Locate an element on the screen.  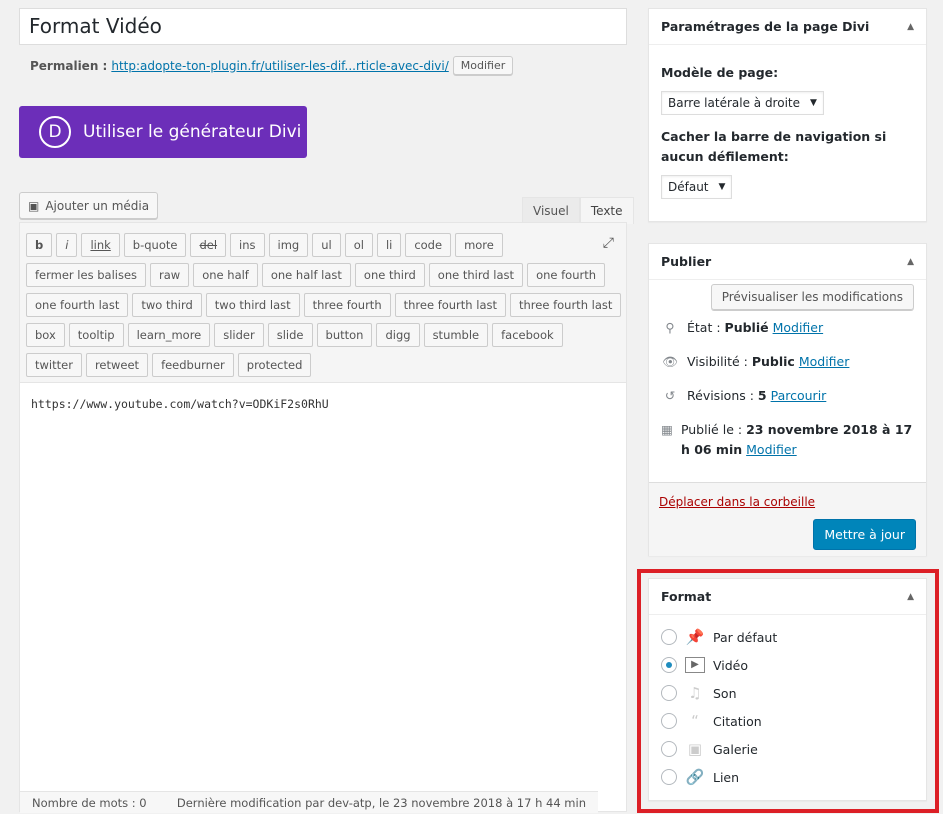
quicktags-row: b i link b-quote del ins img ul ol li code more is located at coordinates (326, 245).